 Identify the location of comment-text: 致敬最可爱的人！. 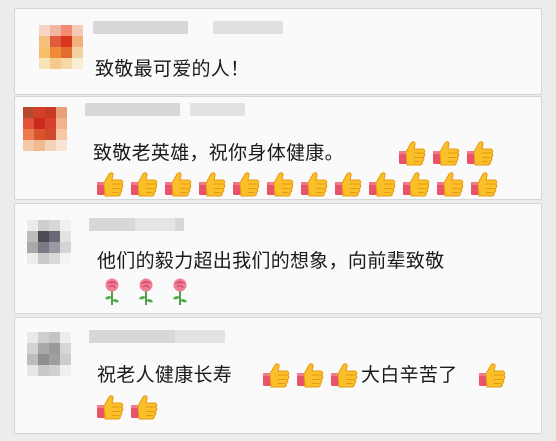
(172, 69).